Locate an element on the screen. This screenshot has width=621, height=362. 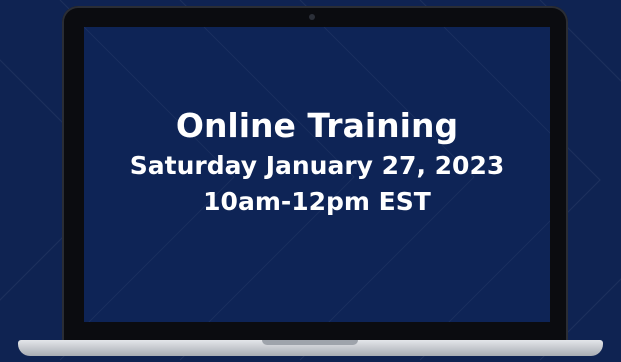
training-time: 10am-12pm EST is located at coordinates (317, 201).